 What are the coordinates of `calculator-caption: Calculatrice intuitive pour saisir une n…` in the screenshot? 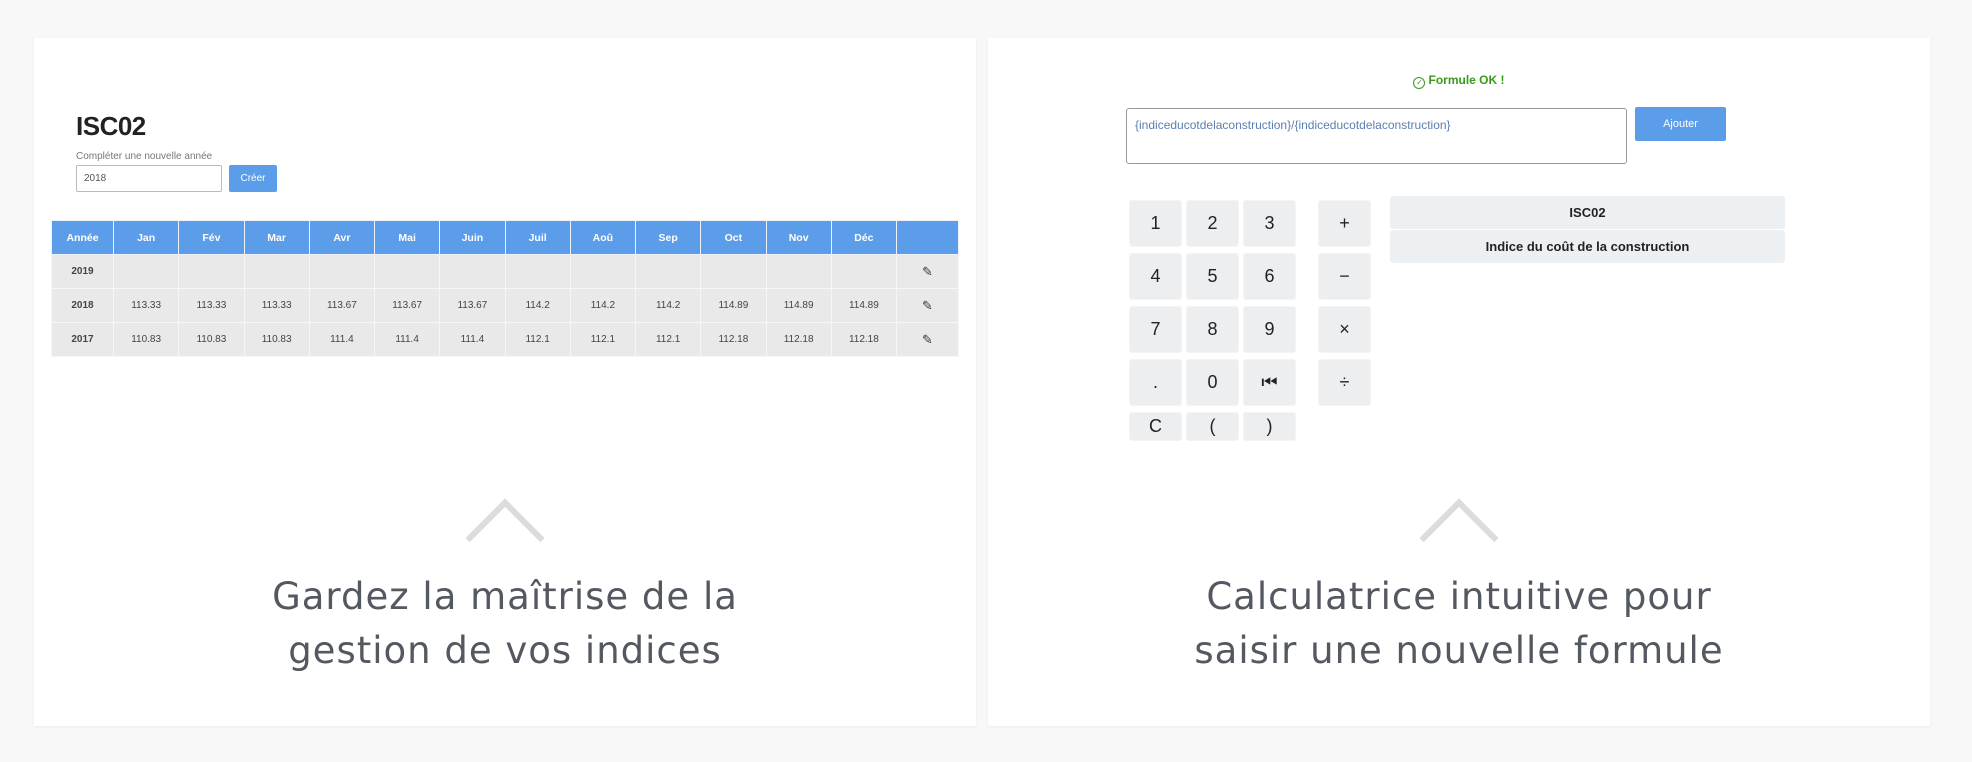 It's located at (1459, 624).